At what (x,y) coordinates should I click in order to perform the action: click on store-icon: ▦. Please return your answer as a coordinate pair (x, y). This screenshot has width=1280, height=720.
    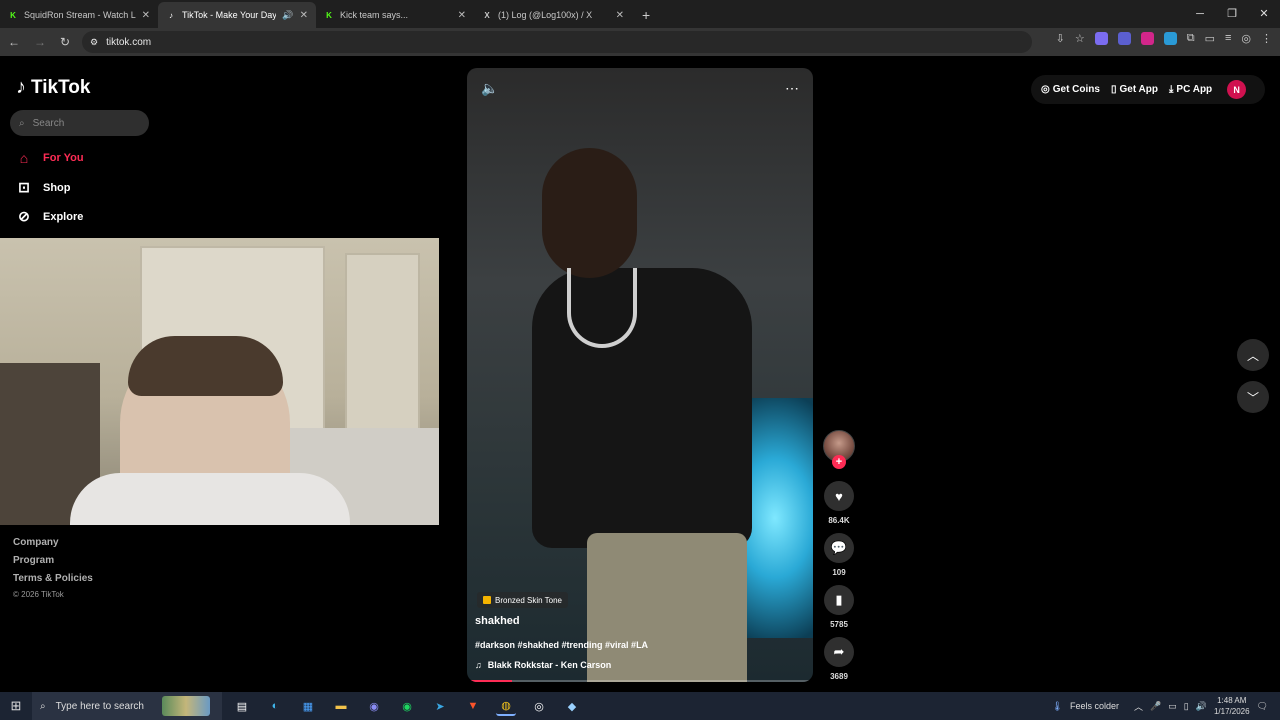
    Looking at the image, I should click on (308, 706).